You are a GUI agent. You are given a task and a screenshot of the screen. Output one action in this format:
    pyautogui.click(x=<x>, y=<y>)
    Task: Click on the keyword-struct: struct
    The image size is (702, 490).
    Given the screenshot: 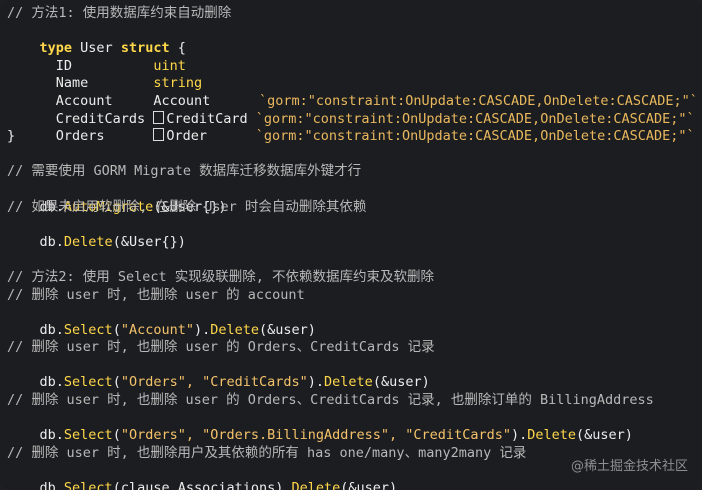 What is the action you would take?
    pyautogui.click(x=145, y=48)
    